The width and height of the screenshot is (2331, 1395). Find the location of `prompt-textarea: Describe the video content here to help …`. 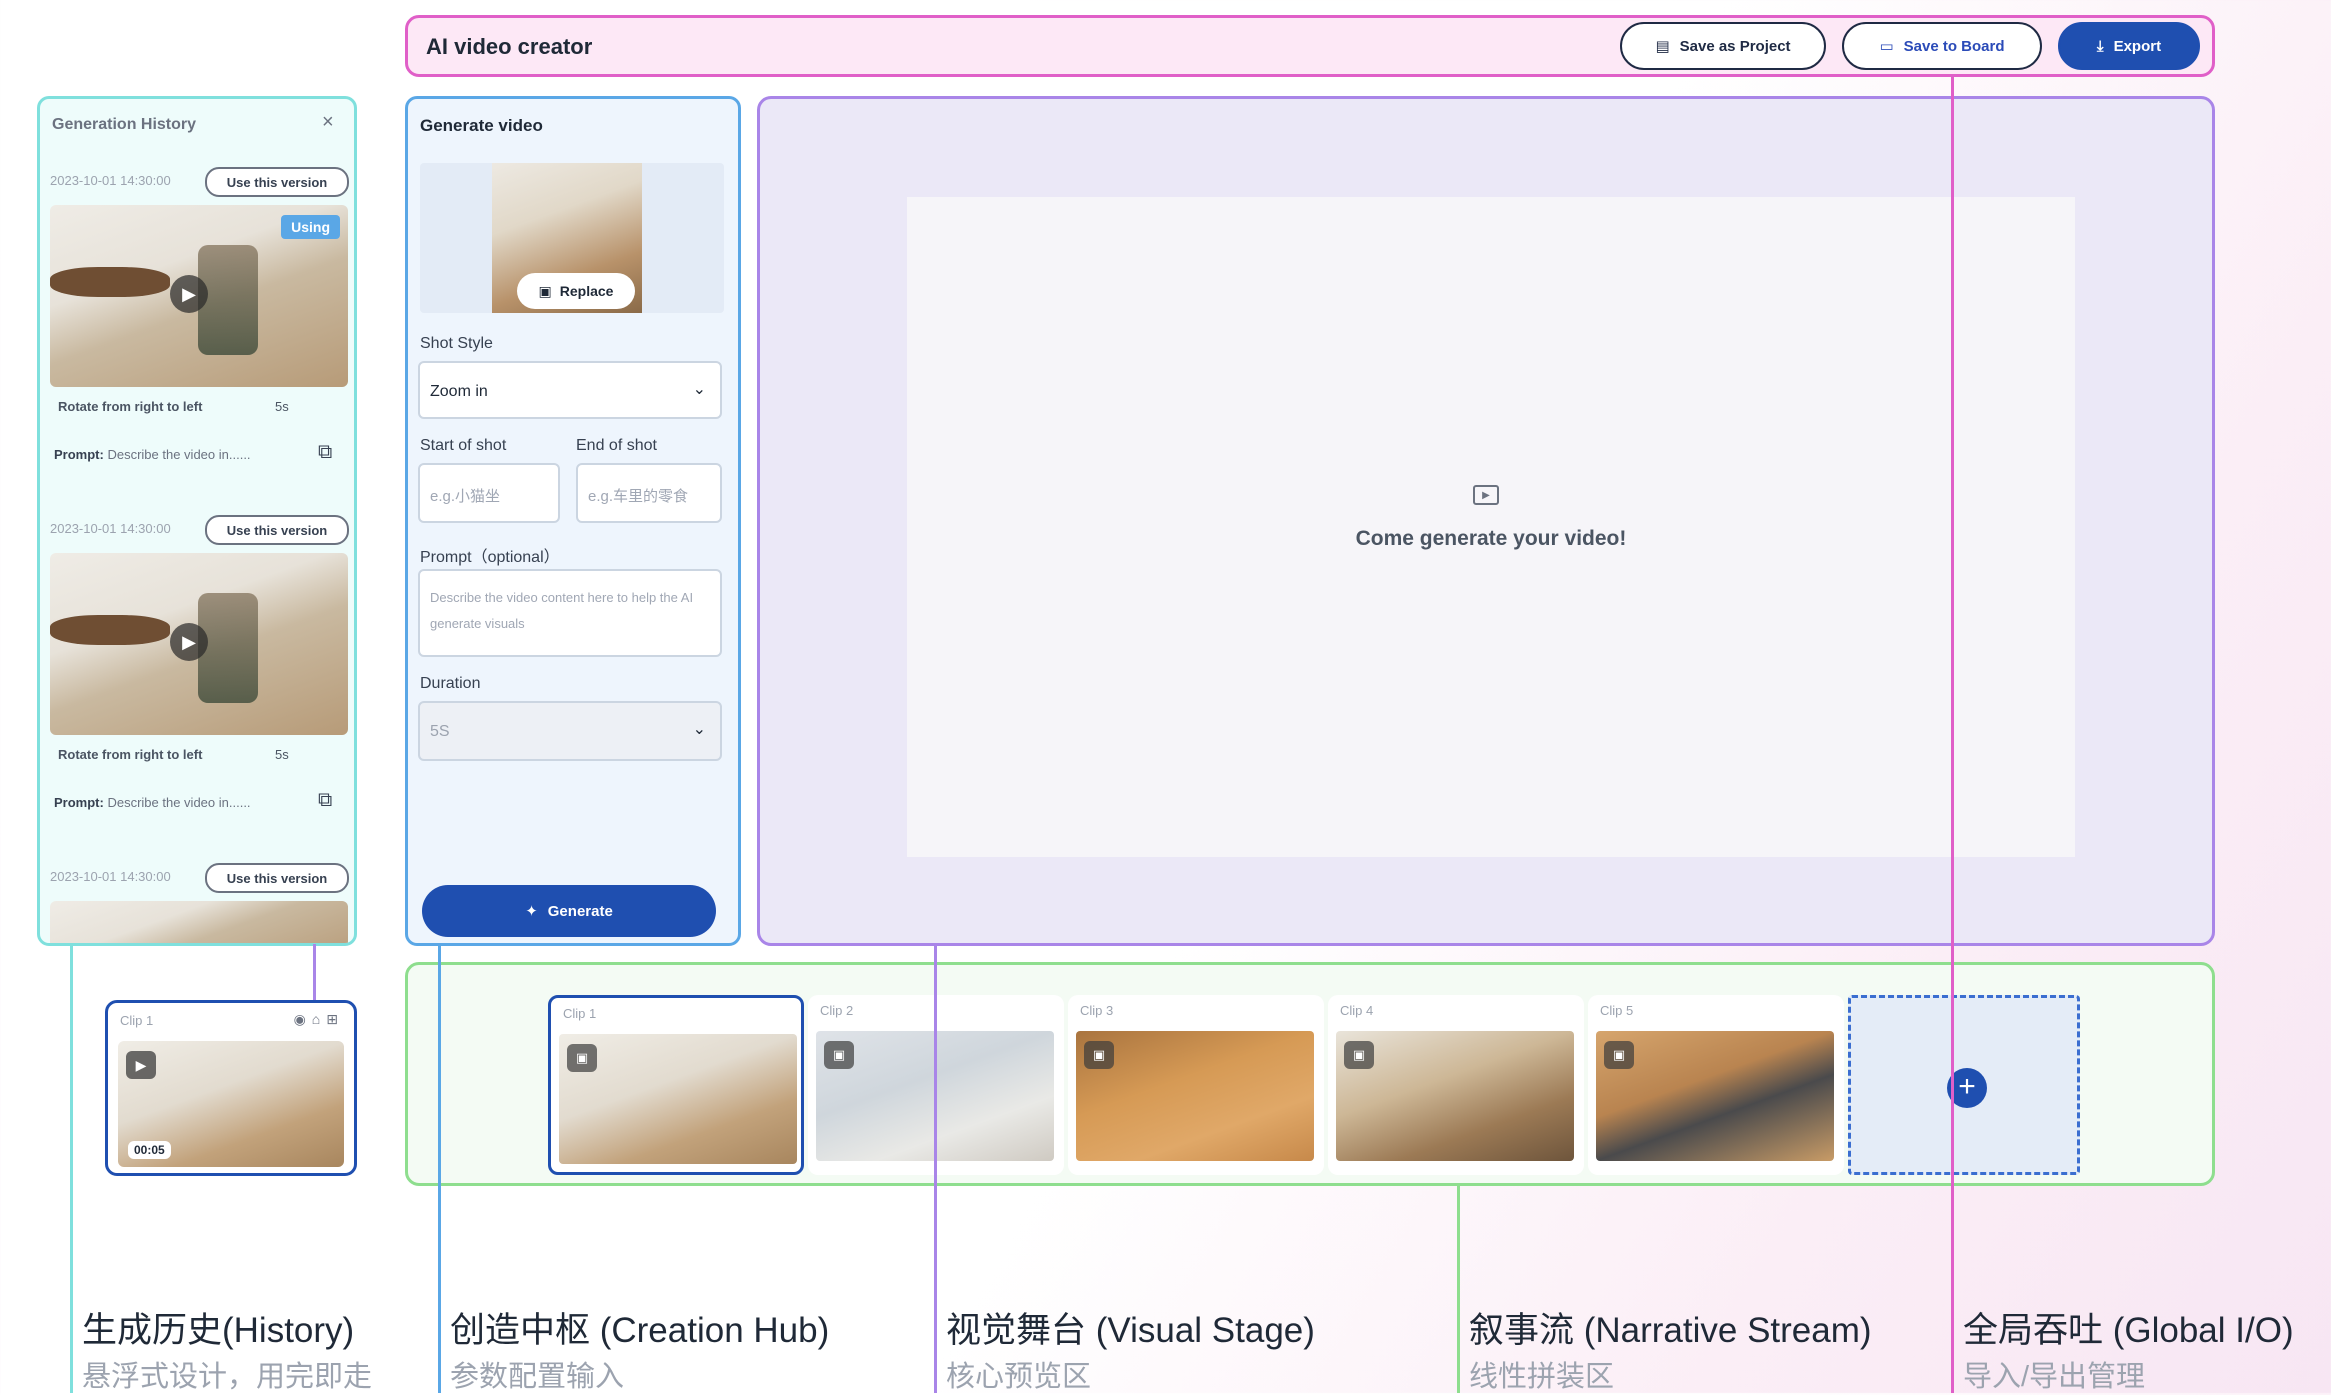

prompt-textarea: Describe the video content here to help … is located at coordinates (570, 613).